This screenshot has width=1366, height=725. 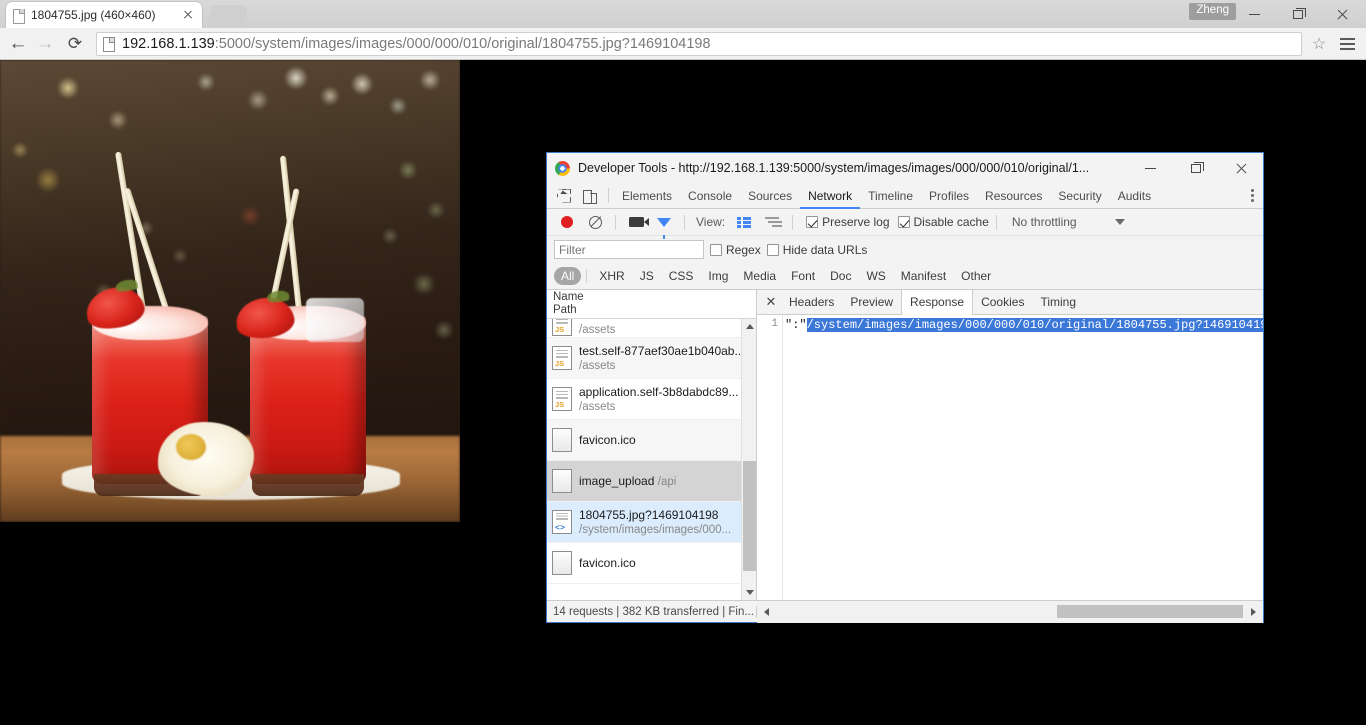 What do you see at coordinates (811, 302) in the screenshot?
I see `tab-headers: Headers` at bounding box center [811, 302].